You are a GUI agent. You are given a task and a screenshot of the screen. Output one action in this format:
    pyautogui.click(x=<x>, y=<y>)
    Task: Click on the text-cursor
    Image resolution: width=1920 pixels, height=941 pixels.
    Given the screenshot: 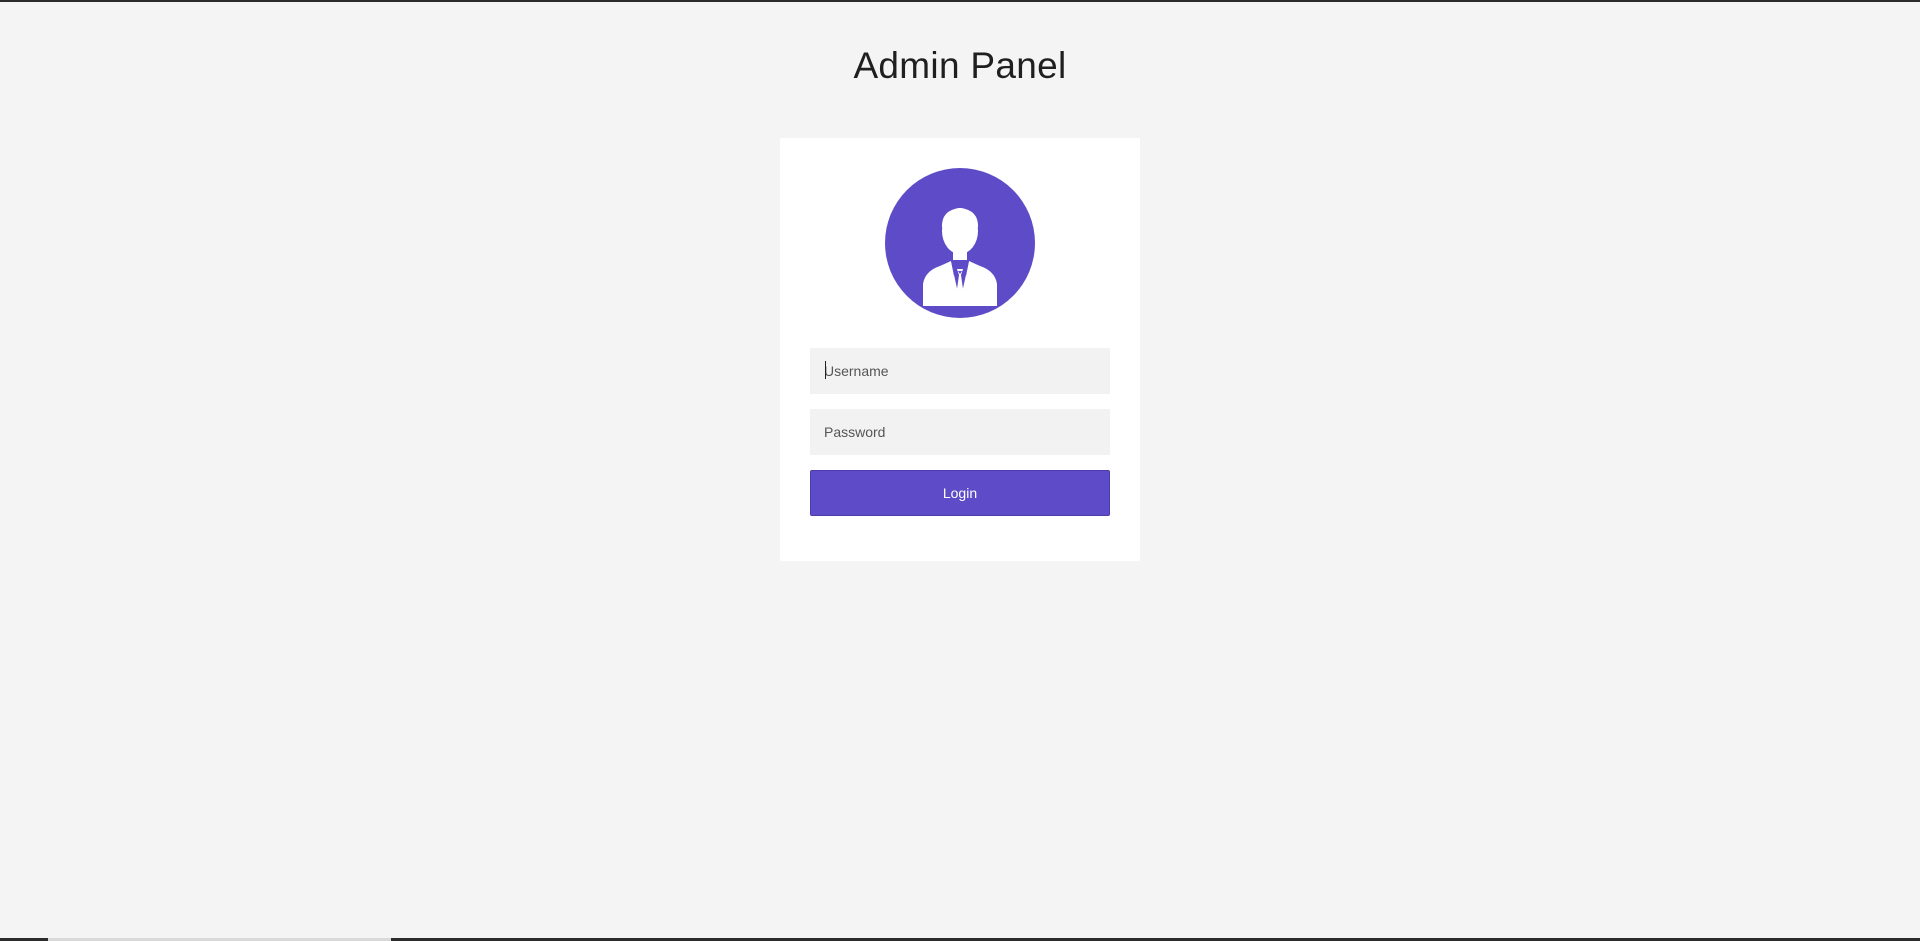 What is the action you would take?
    pyautogui.click(x=825, y=370)
    